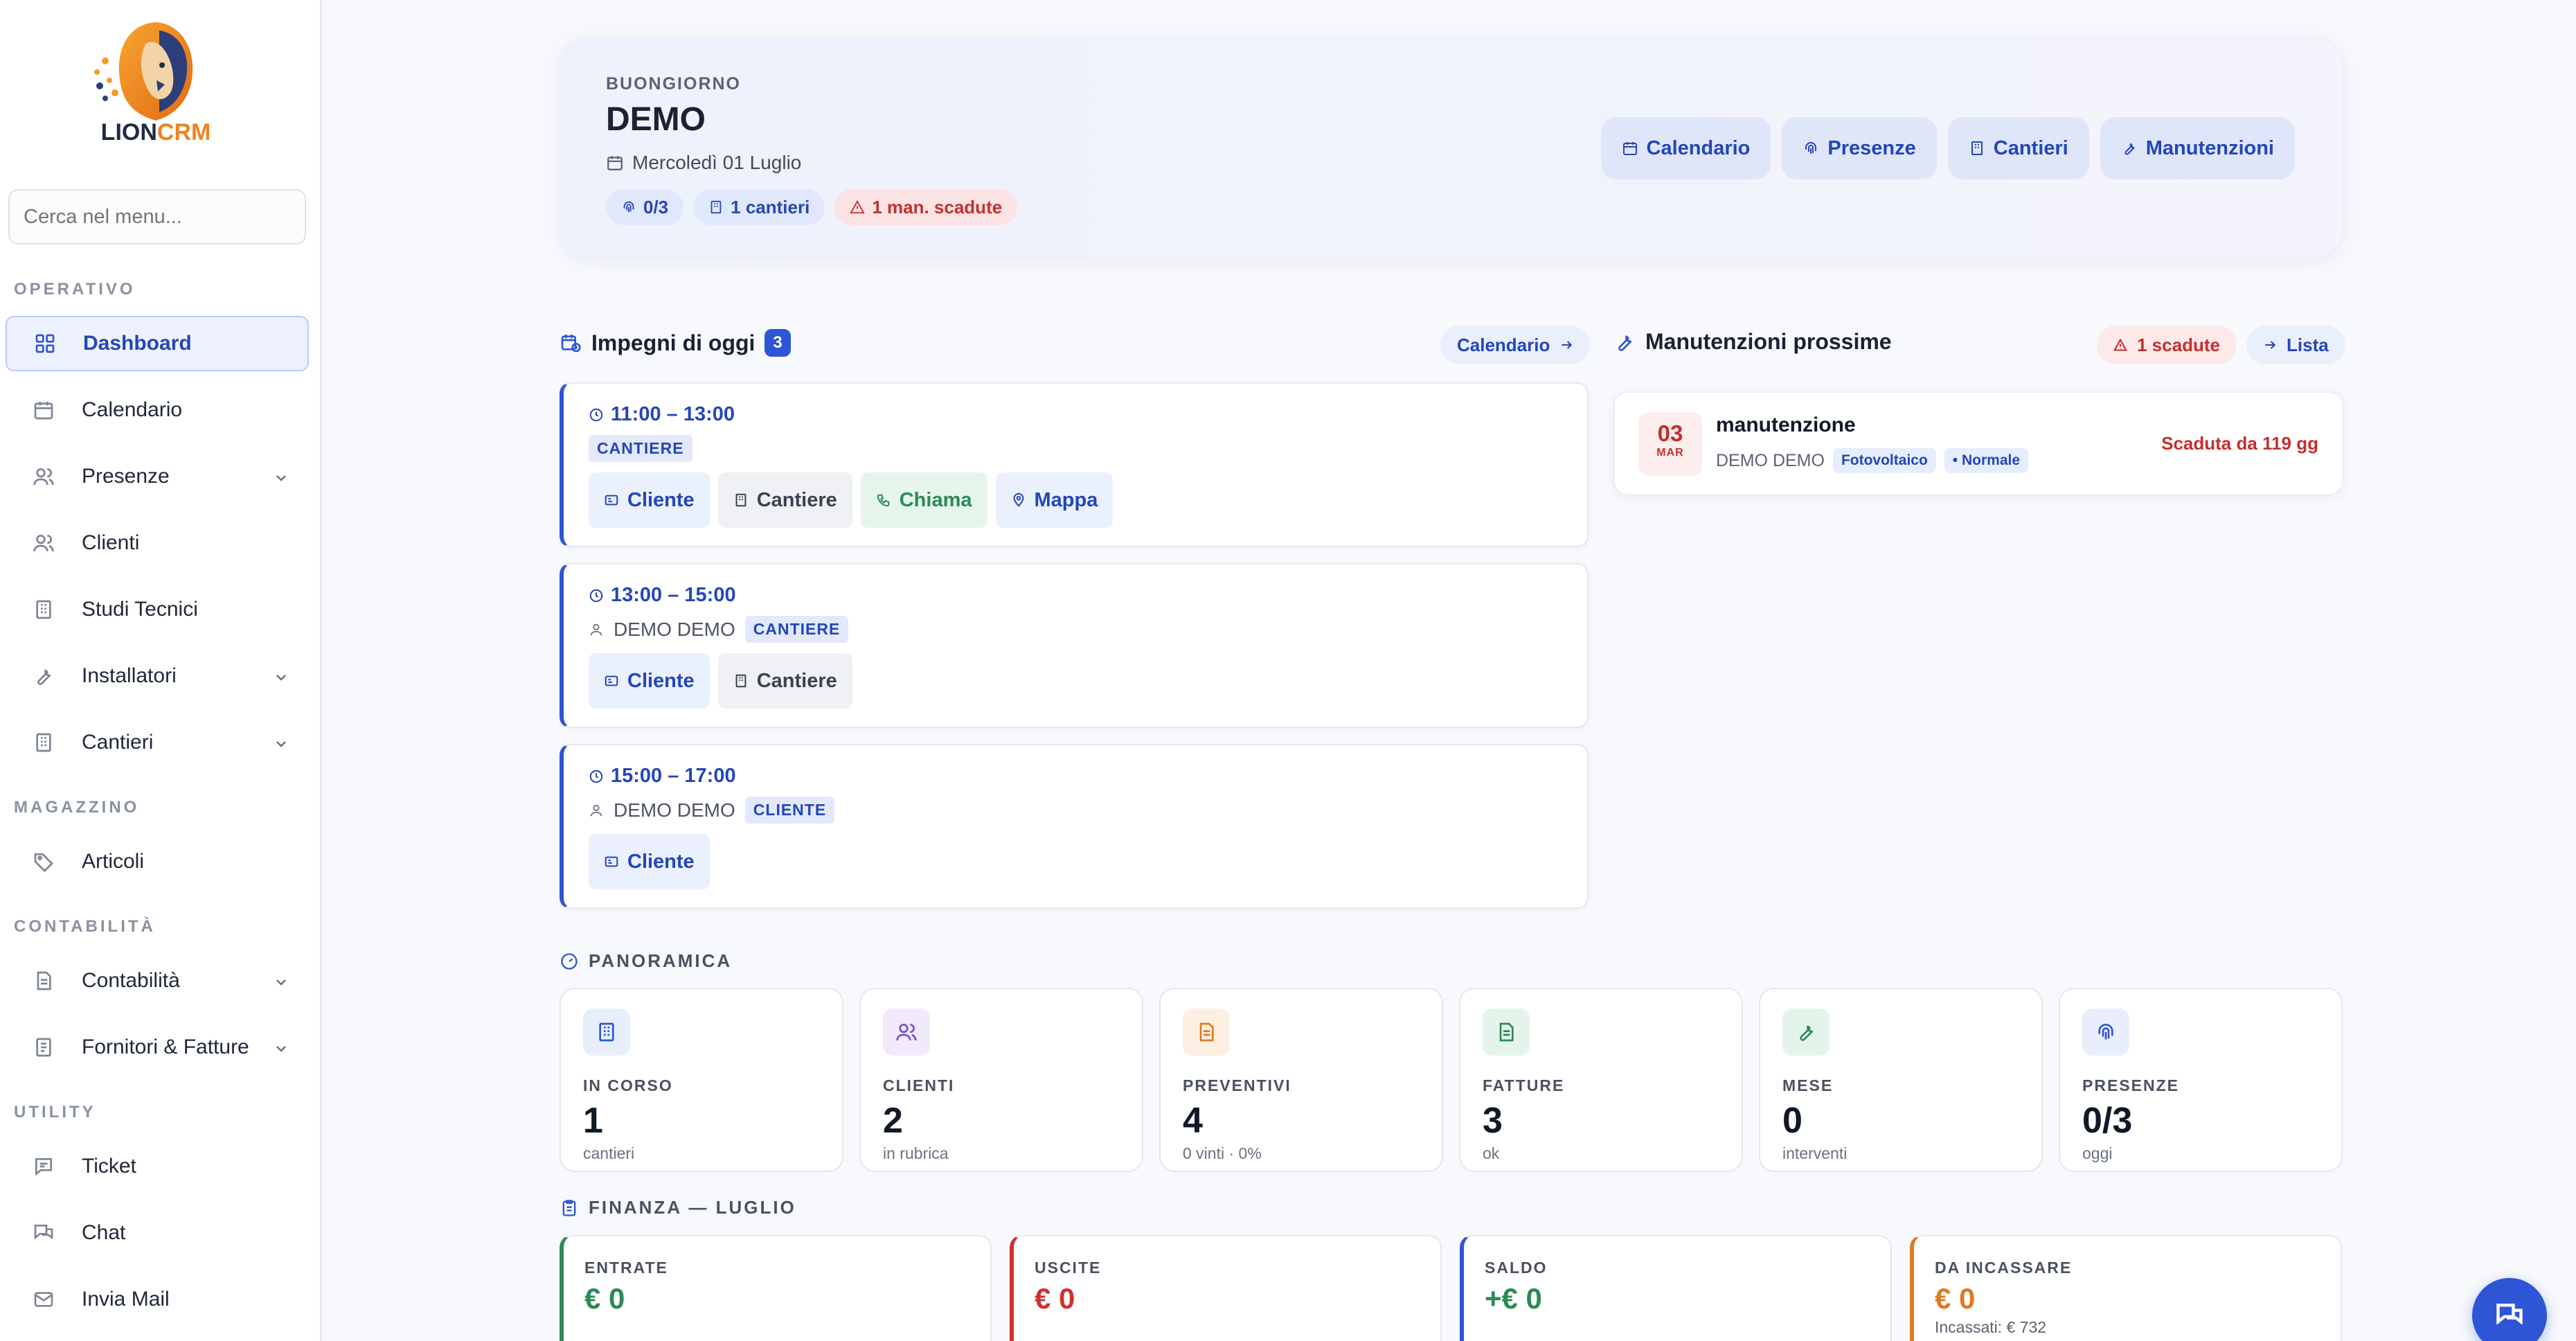  Describe the element at coordinates (157, 543) in the screenshot. I see `sidebar-item-clienti: Clienti` at that location.